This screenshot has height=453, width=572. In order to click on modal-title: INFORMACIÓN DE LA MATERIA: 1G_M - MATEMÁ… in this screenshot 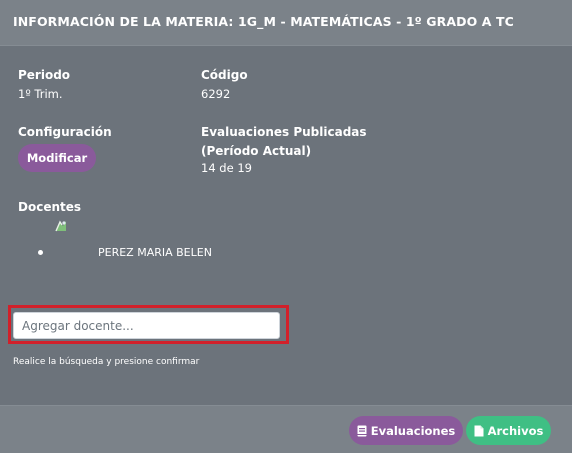, I will do `click(263, 21)`.